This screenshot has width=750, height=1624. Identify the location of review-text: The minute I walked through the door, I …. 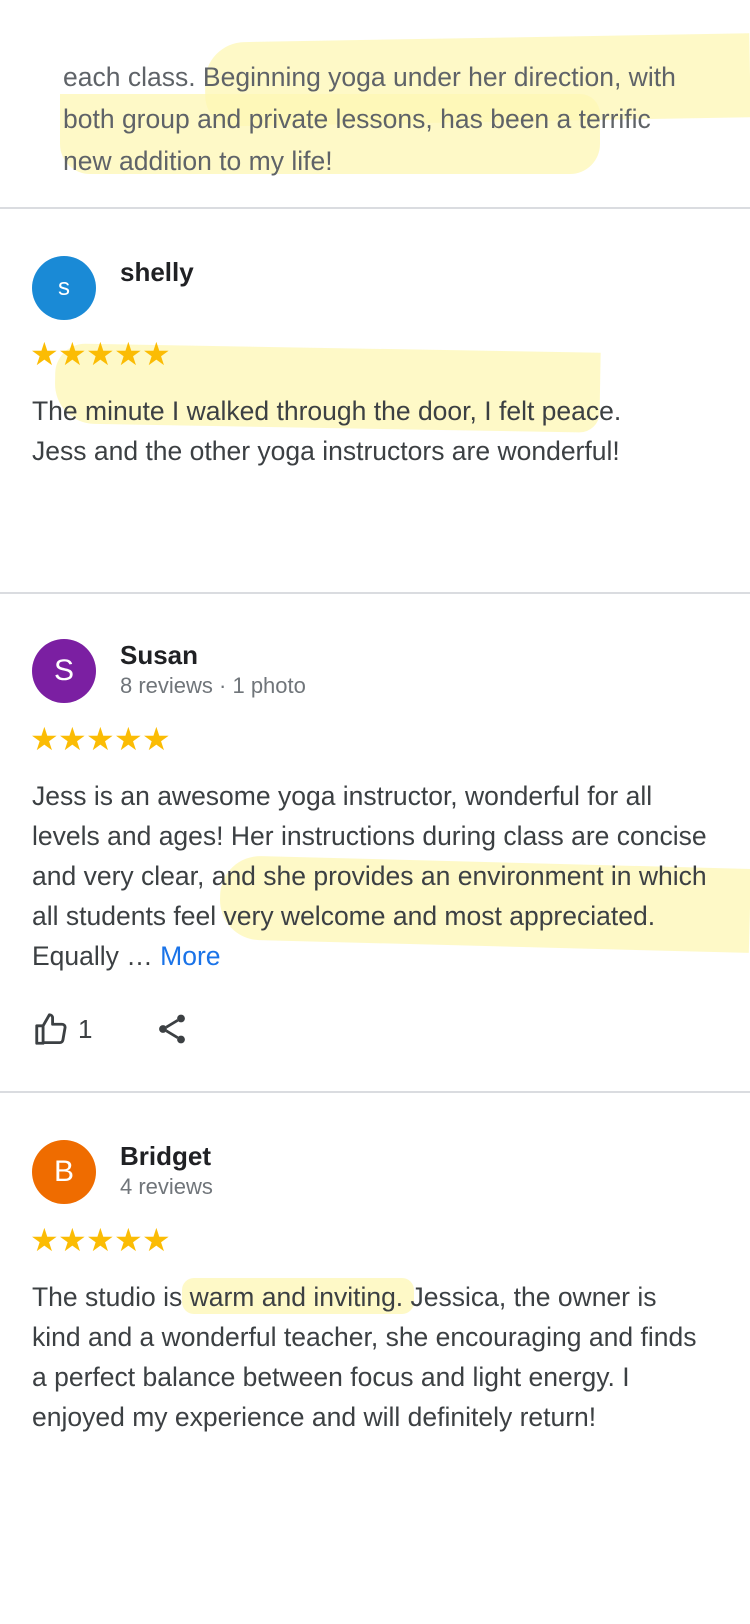
(327, 431).